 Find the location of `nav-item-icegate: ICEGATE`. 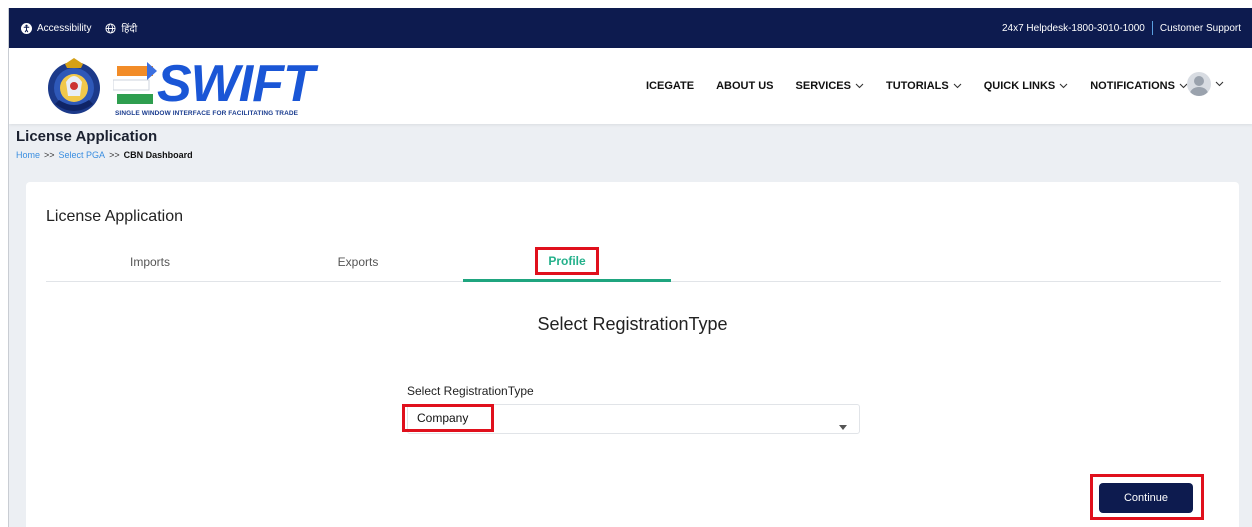

nav-item-icegate: ICEGATE is located at coordinates (670, 86).